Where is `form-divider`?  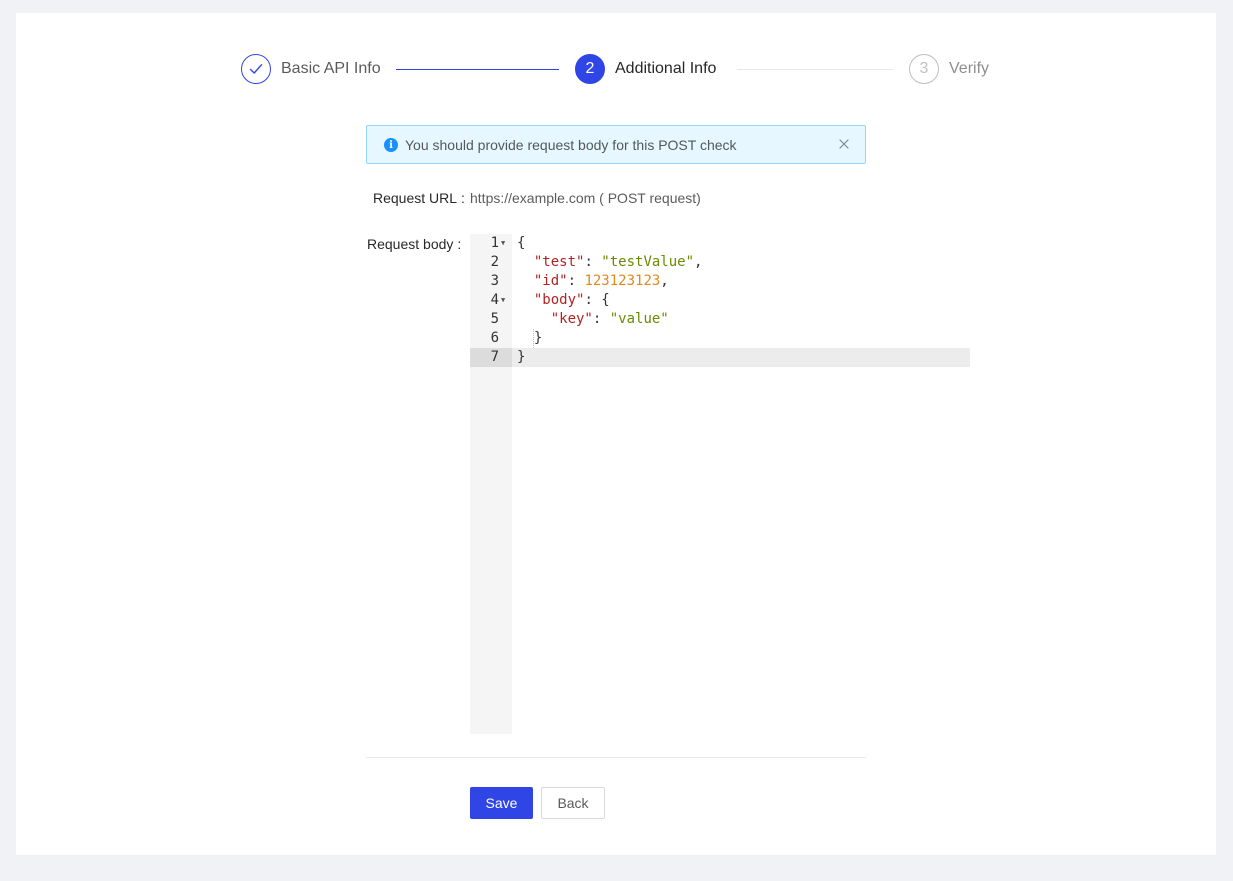 form-divider is located at coordinates (616, 757).